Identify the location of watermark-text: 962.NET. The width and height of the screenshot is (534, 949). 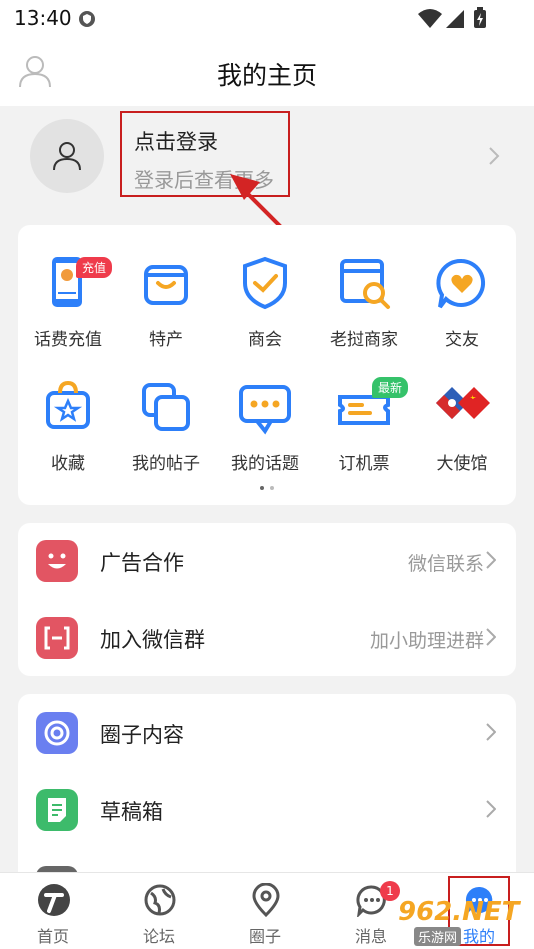
(459, 912).